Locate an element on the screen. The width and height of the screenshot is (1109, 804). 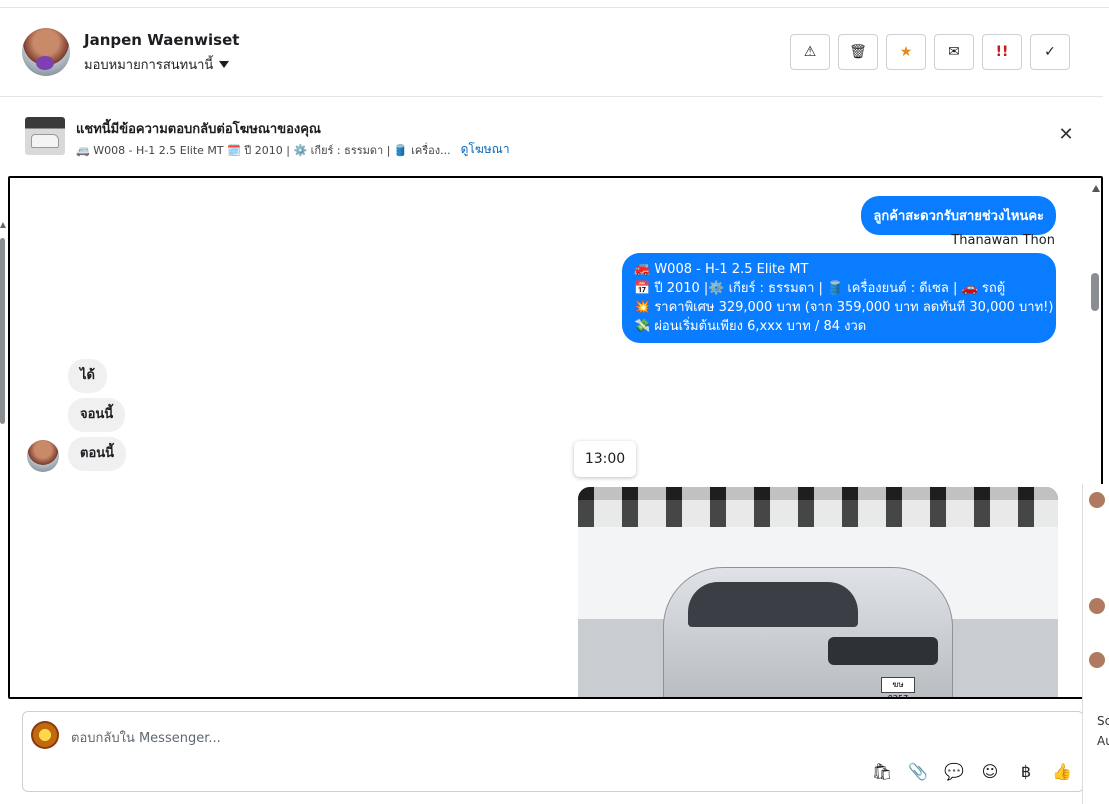
shopping-bag-icon: 🛍 is located at coordinates (882, 771).